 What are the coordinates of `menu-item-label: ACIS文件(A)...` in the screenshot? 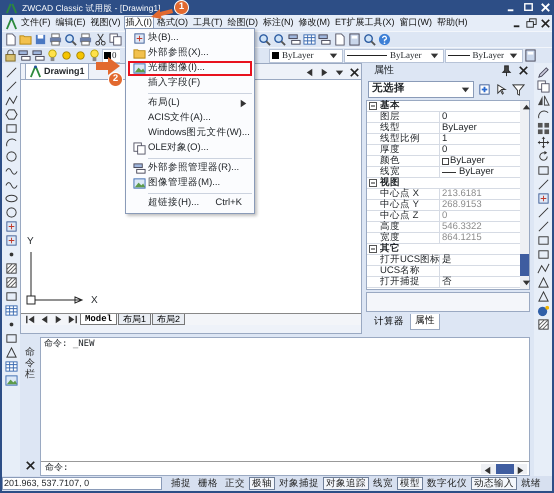 It's located at (180, 118).